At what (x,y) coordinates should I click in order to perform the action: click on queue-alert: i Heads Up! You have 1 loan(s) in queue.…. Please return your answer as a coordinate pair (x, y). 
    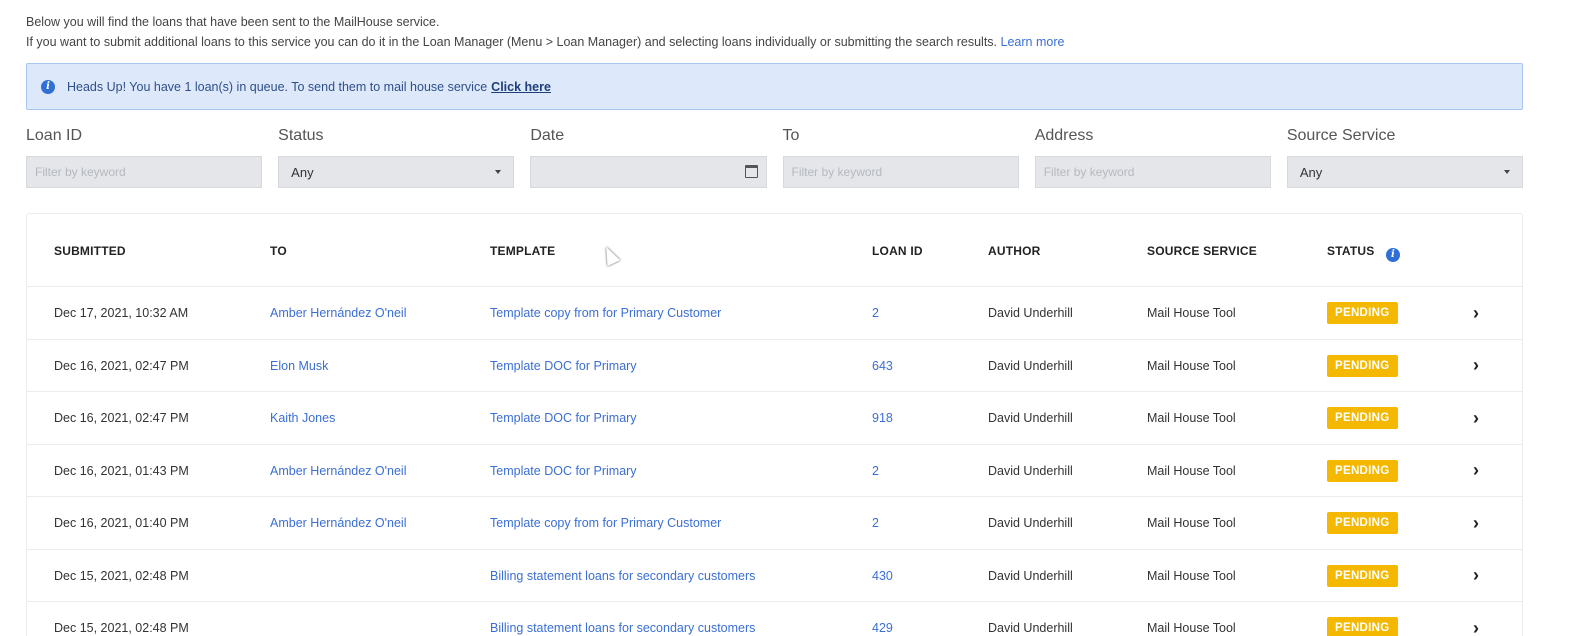
    Looking at the image, I should click on (774, 86).